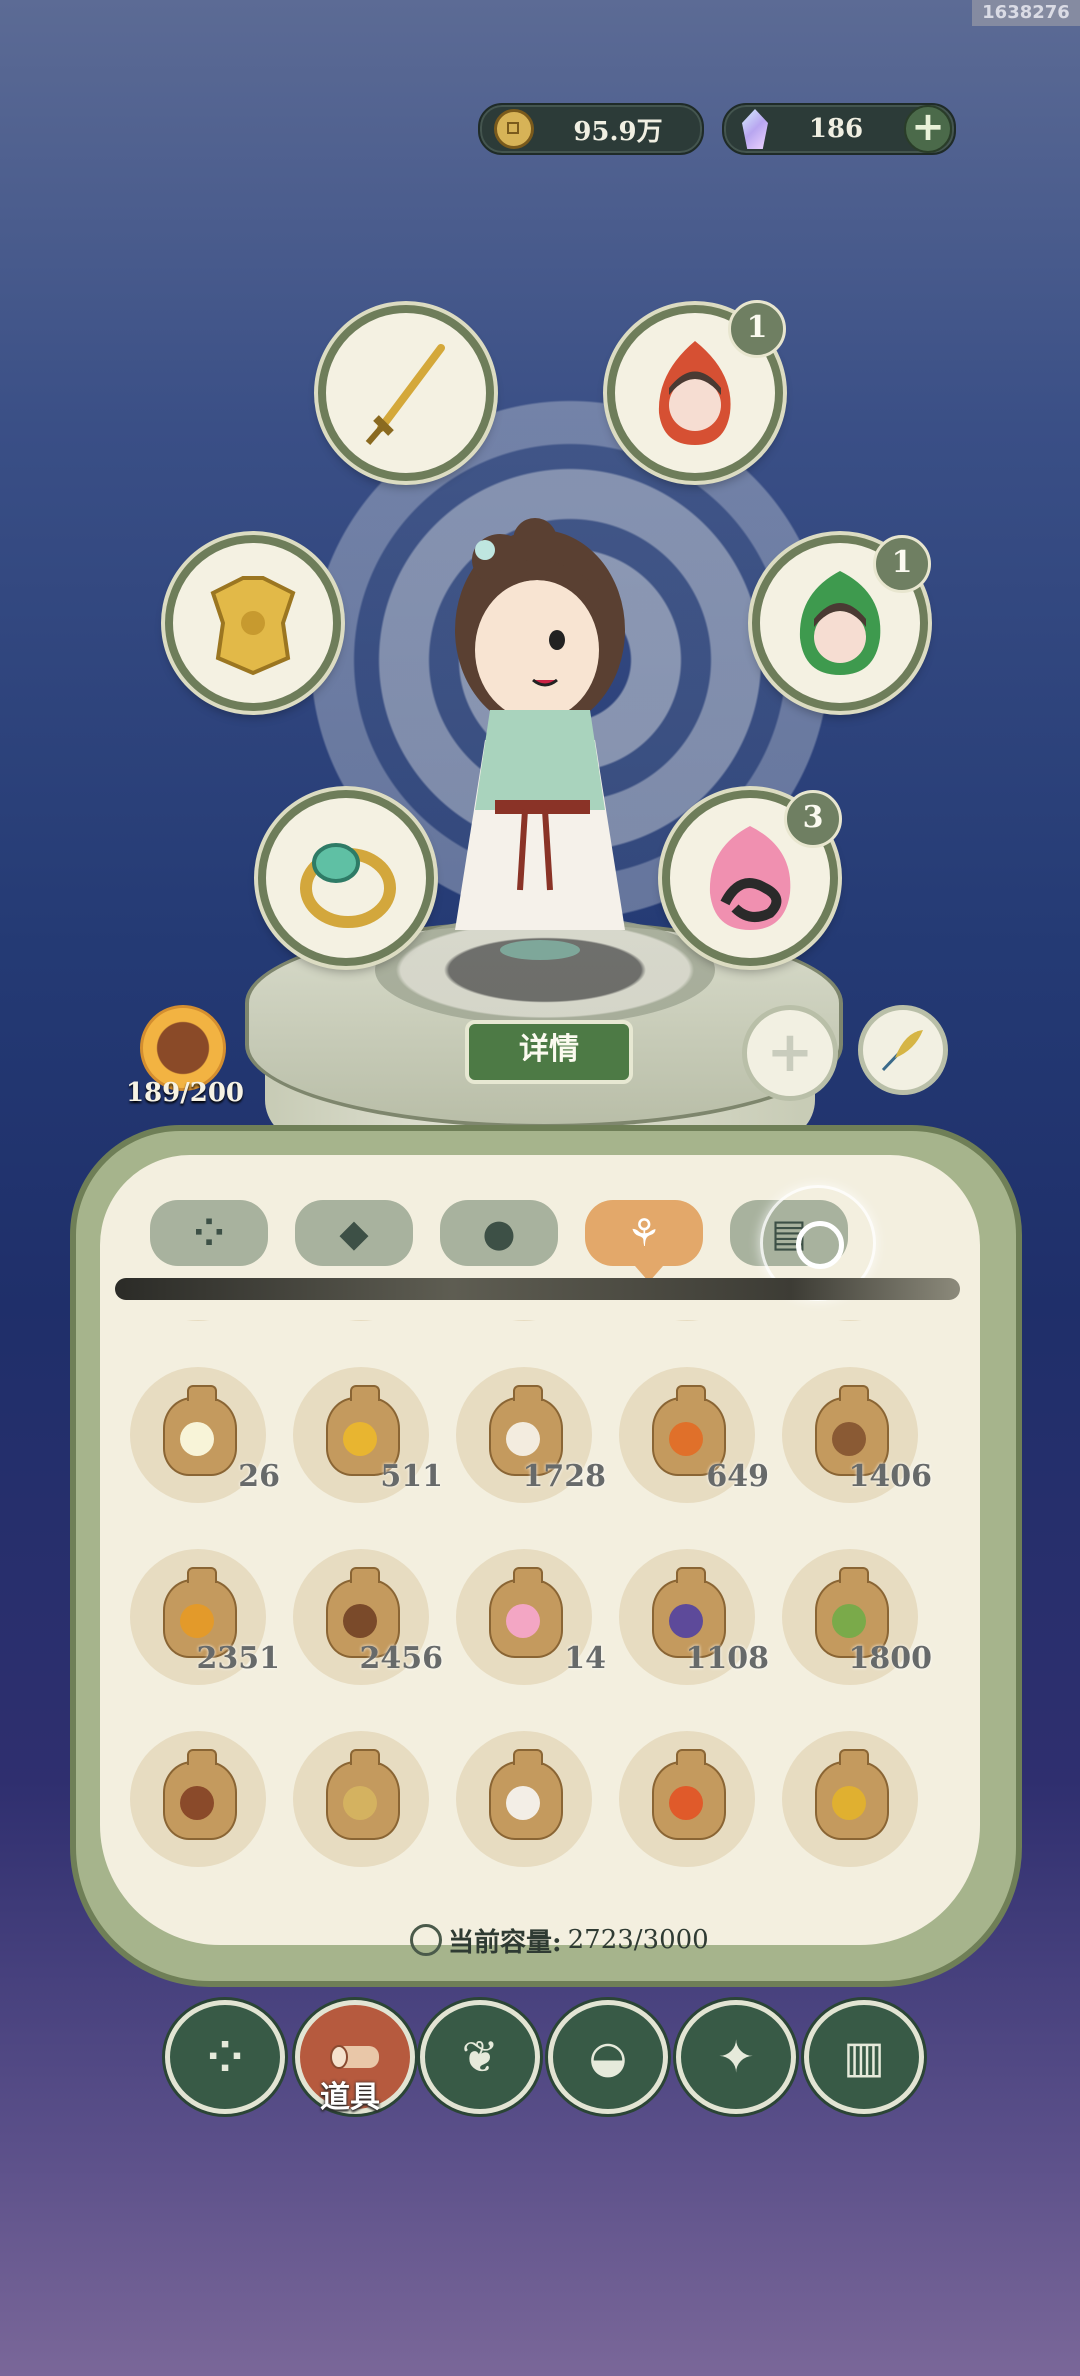 The height and width of the screenshot is (2376, 1080). I want to click on gourd-seed-icon, so click(197, 1621).